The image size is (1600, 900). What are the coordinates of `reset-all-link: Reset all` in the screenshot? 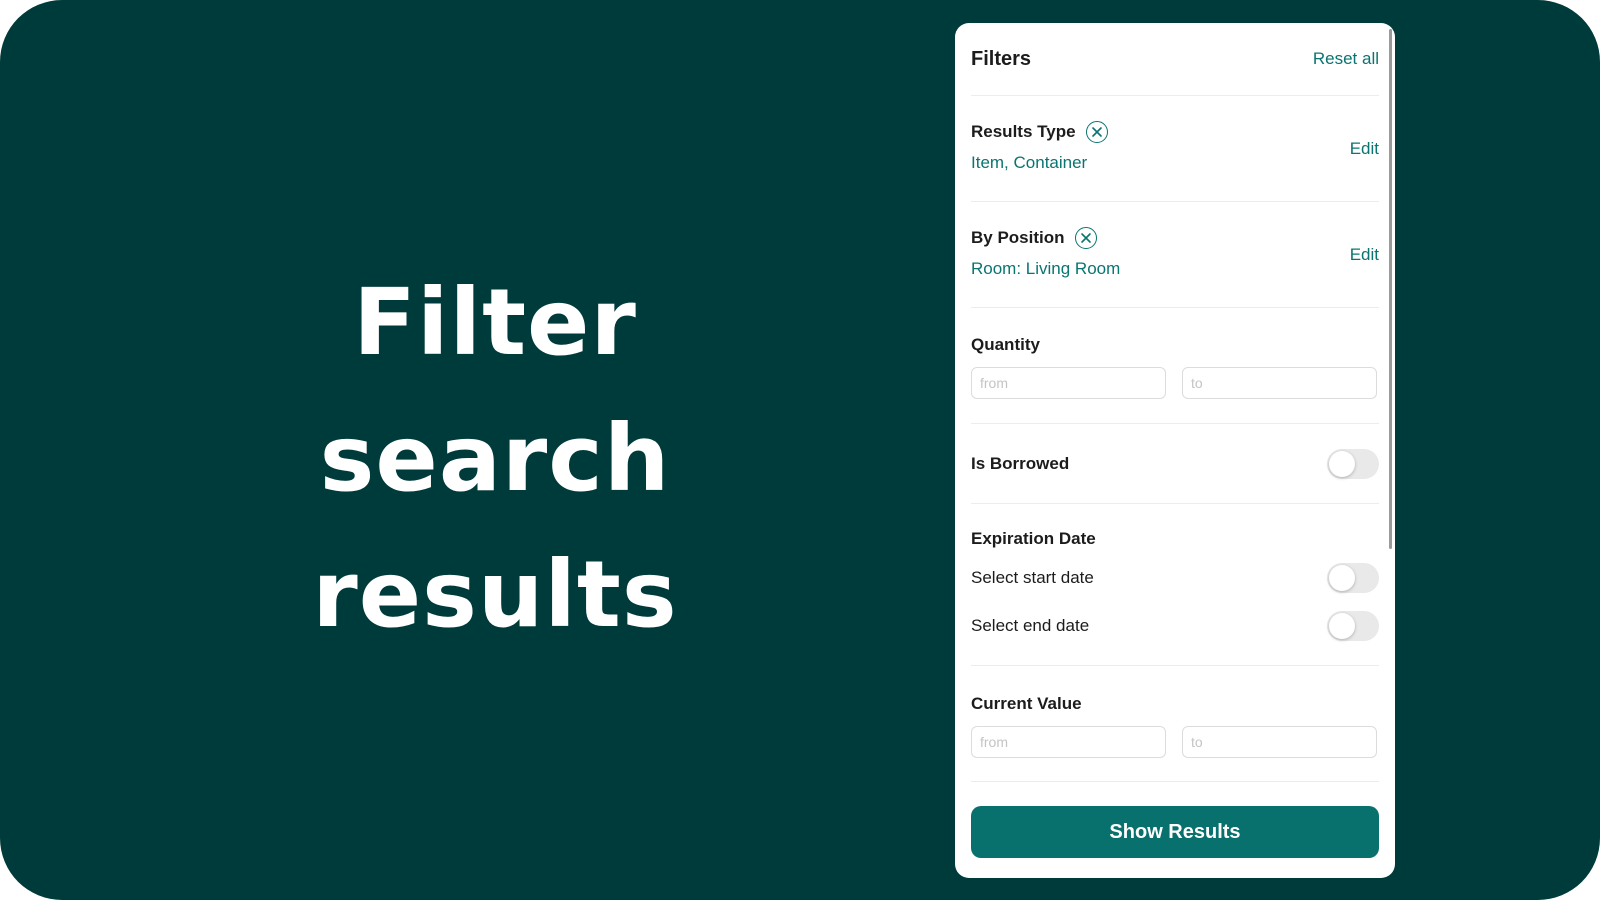 It's located at (1346, 59).